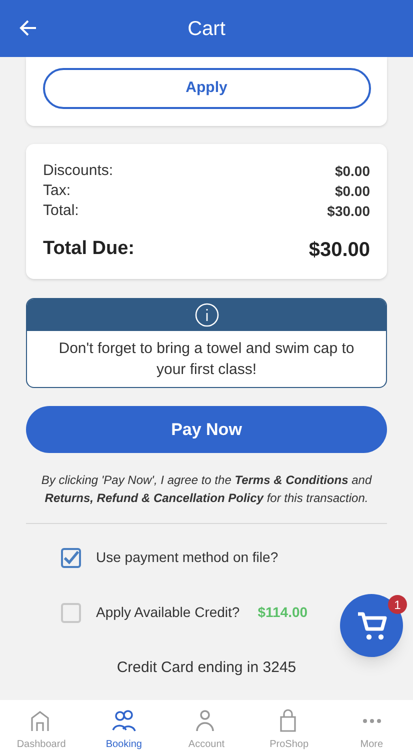 The width and height of the screenshot is (413, 754). I want to click on card-info-text: Credit Card ending in 3245, so click(207, 668).